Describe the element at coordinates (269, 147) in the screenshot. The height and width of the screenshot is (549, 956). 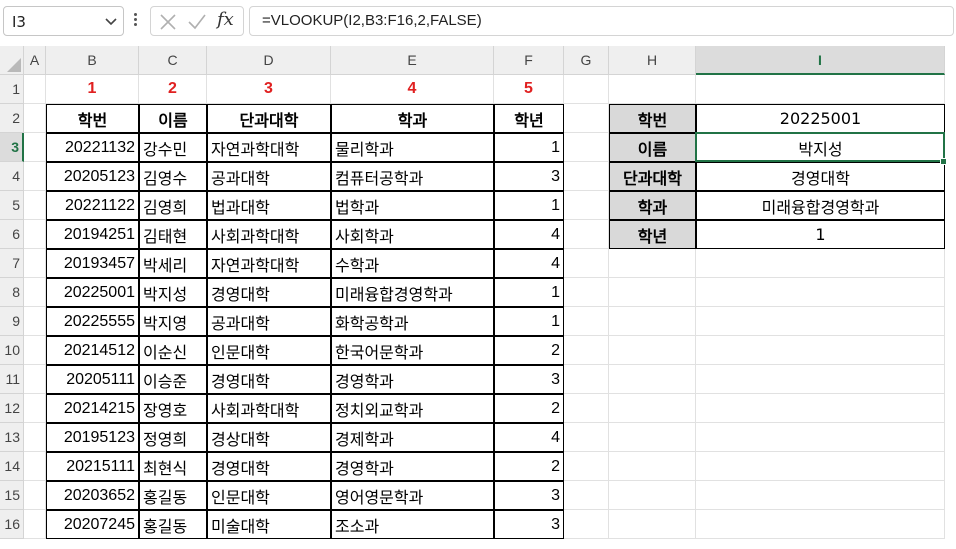
I see `table-cell: 자연과학대학` at that location.